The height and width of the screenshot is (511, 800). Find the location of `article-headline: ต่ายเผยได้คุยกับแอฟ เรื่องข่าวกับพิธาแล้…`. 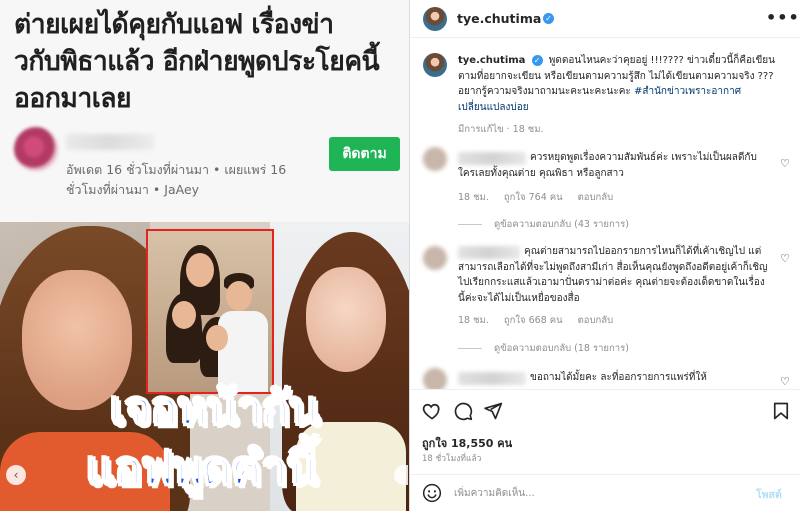

article-headline: ต่ายเผยได้คุยกับแอฟ เรื่องข่าวกับพิธาแล้… is located at coordinates (206, 61).